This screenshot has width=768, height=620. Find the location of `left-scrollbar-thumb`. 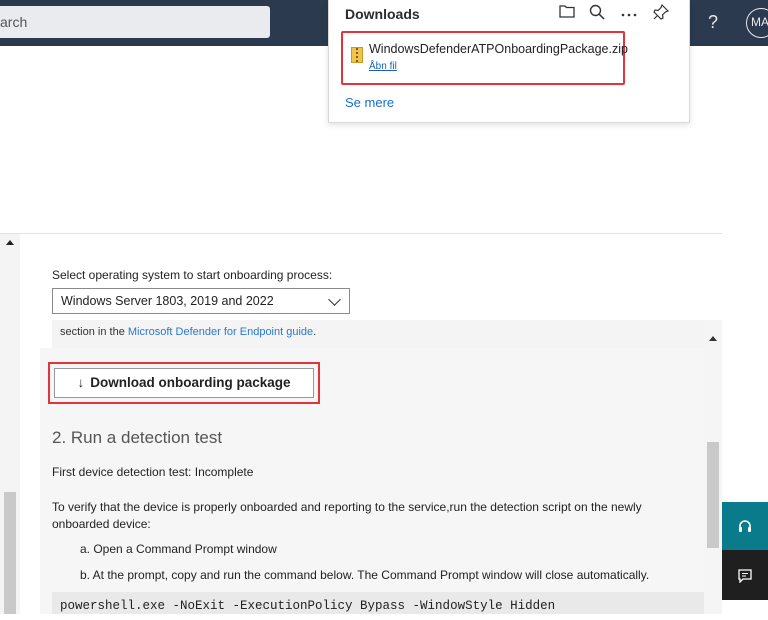

left-scrollbar-thumb is located at coordinates (10, 553).